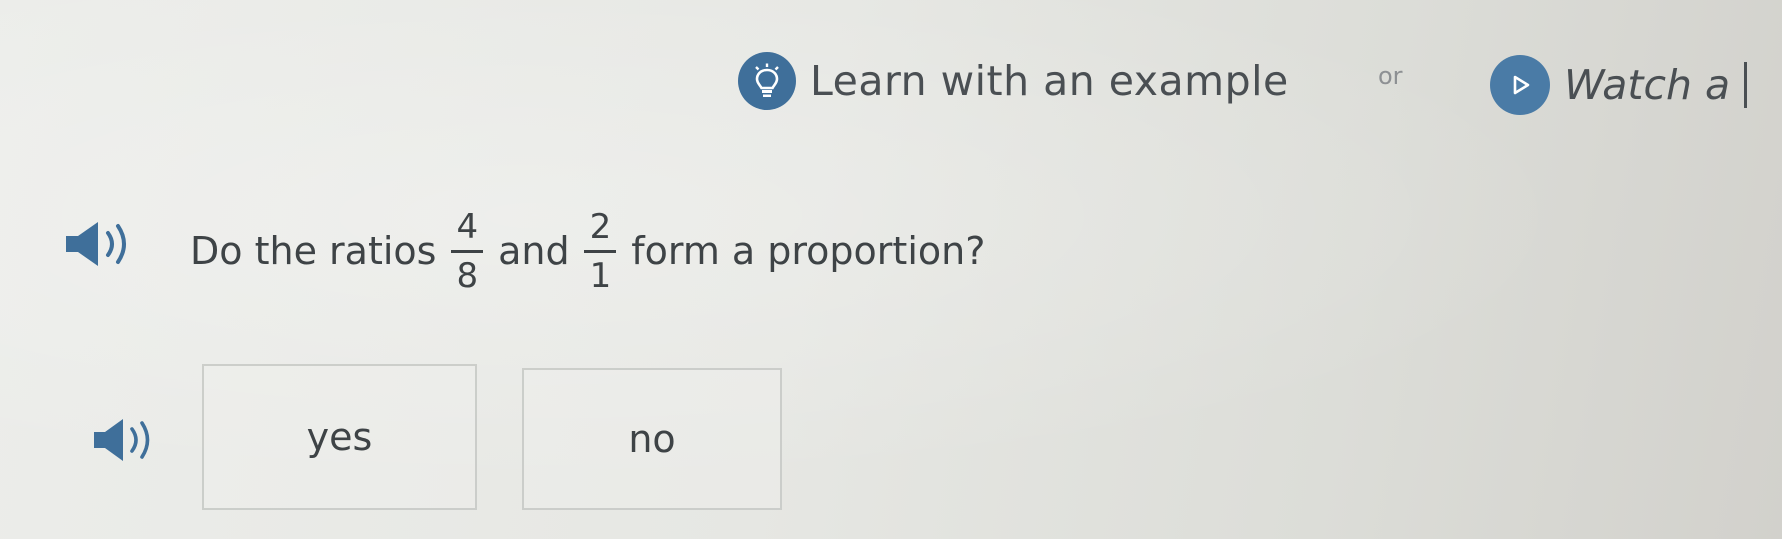  I want to click on question-audio-button, so click(106, 246).